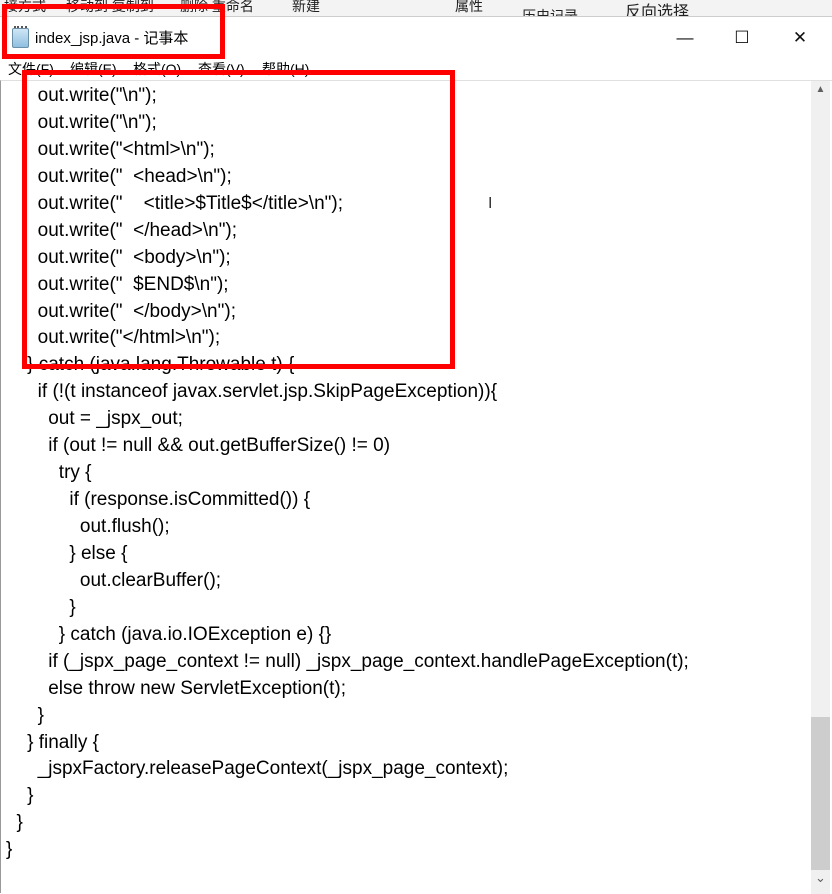  What do you see at coordinates (742, 38) in the screenshot?
I see `maximize-button: ☐` at bounding box center [742, 38].